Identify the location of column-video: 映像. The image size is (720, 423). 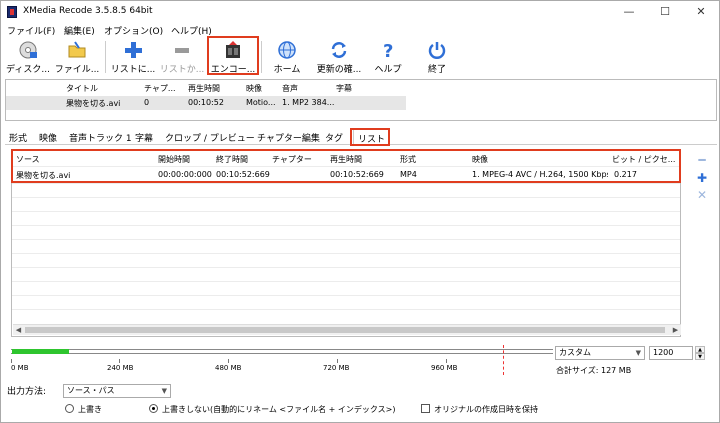
(254, 88).